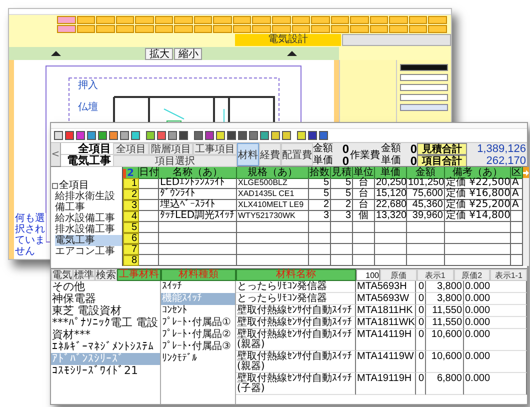 The width and height of the screenshot is (530, 407). Describe the element at coordinates (84, 275) in the screenshot. I see `mode-button: 標準` at that location.